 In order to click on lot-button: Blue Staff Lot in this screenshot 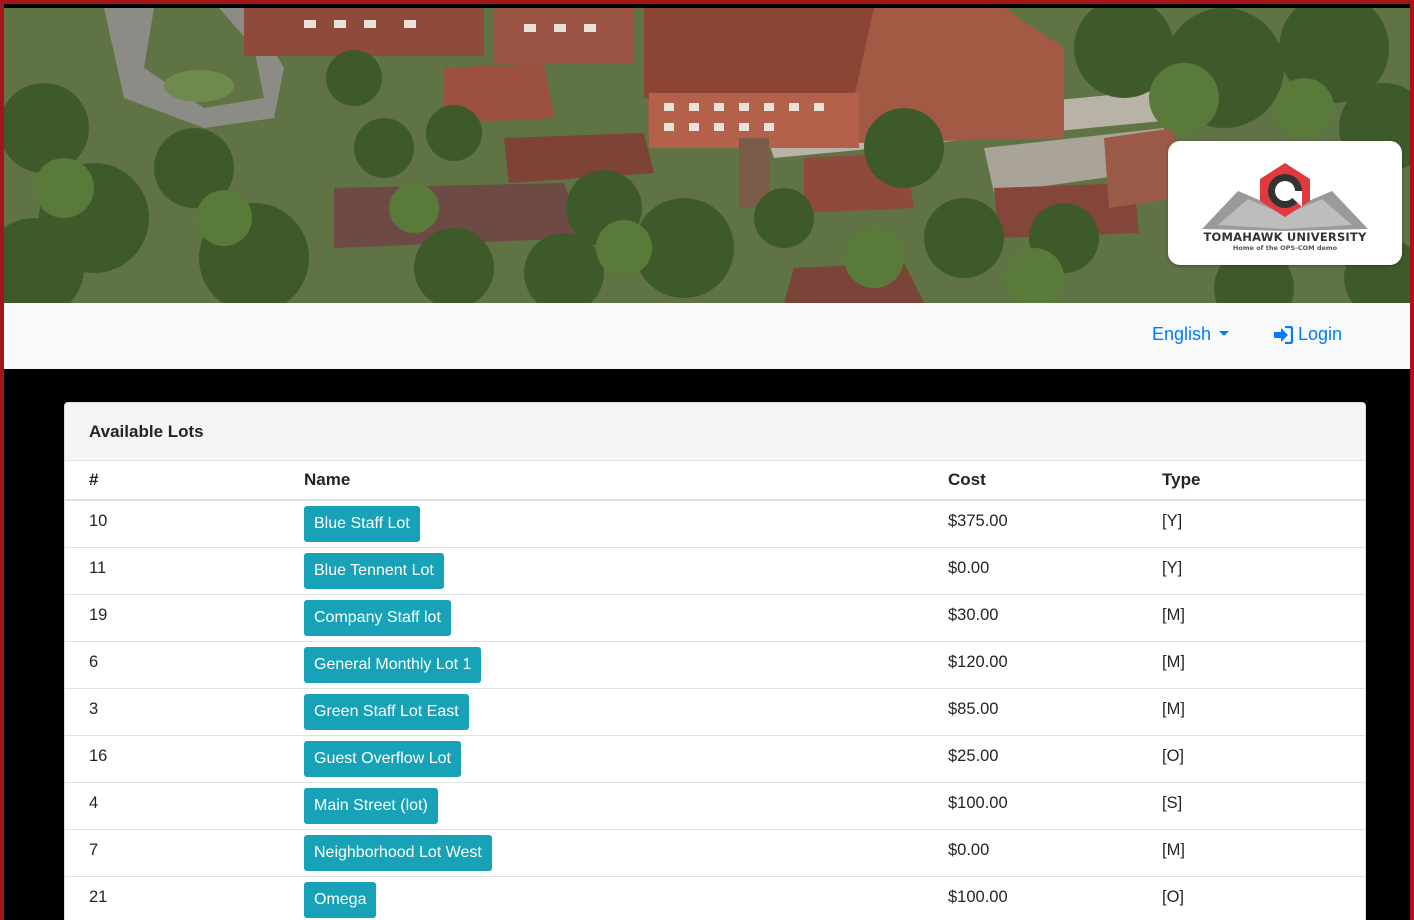, I will do `click(362, 524)`.